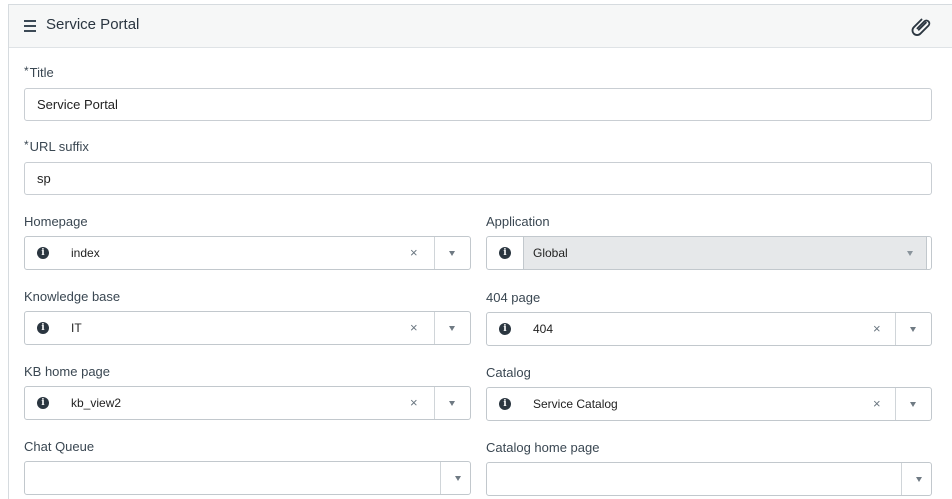  What do you see at coordinates (85, 253) in the screenshot?
I see `homepage-value: index` at bounding box center [85, 253].